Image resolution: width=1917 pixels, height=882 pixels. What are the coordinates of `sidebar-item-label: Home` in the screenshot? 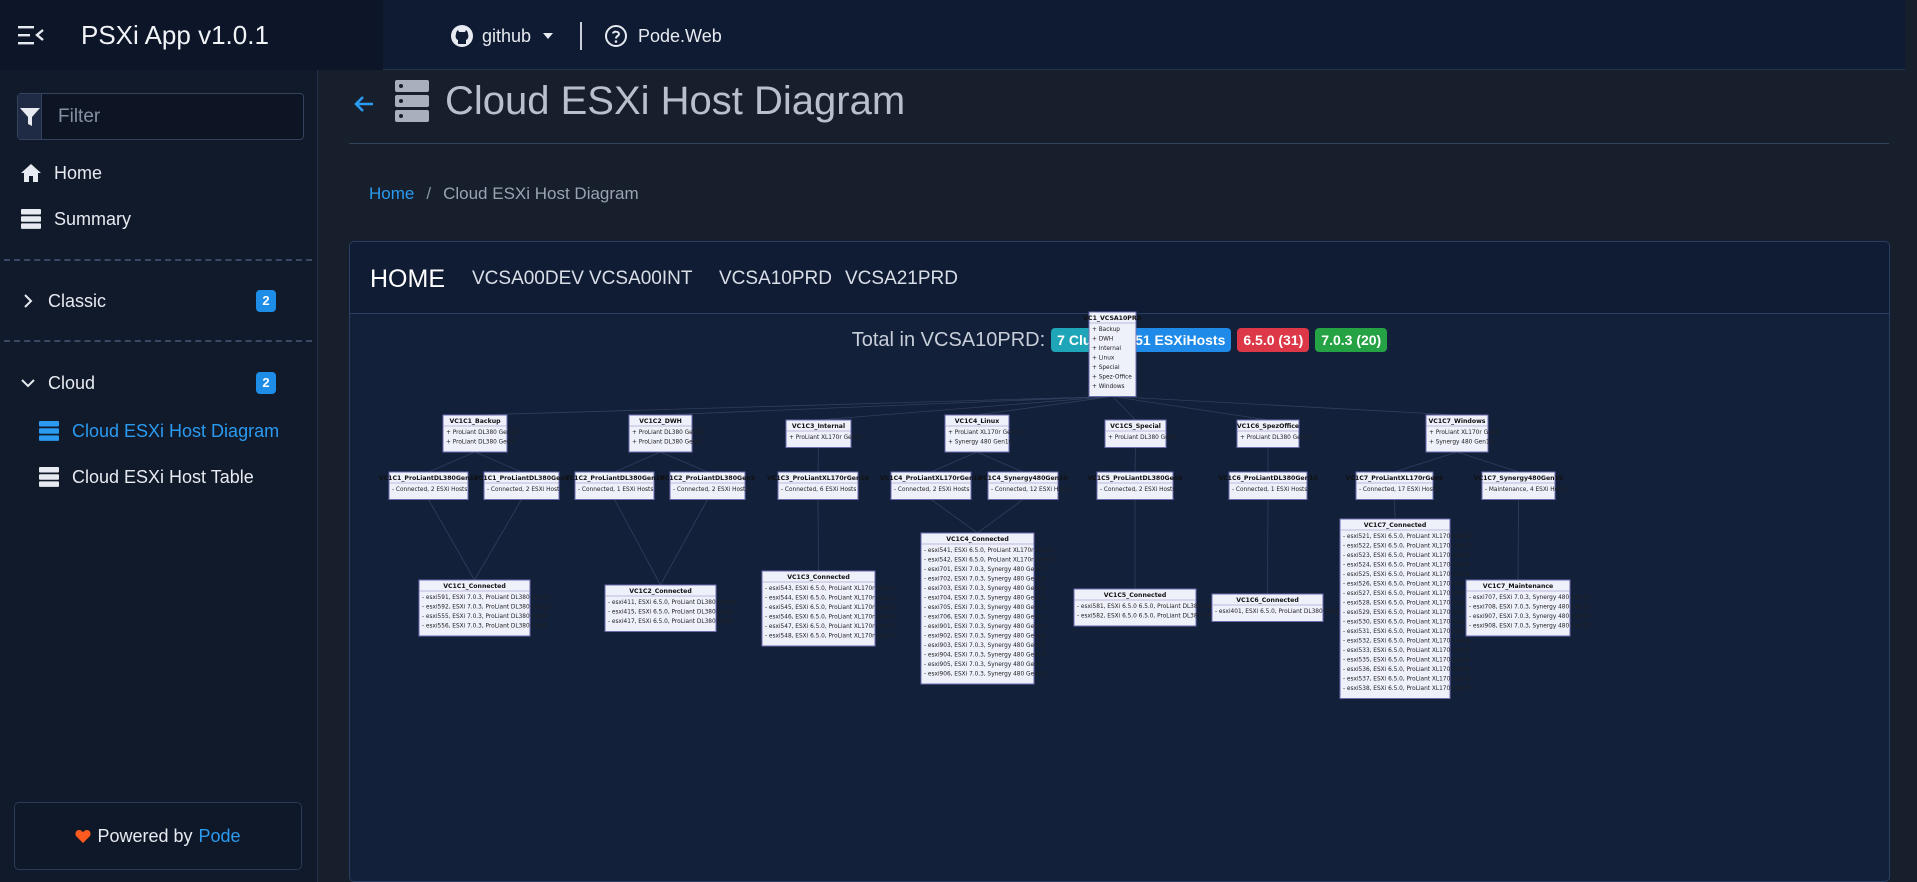 It's located at (78, 172).